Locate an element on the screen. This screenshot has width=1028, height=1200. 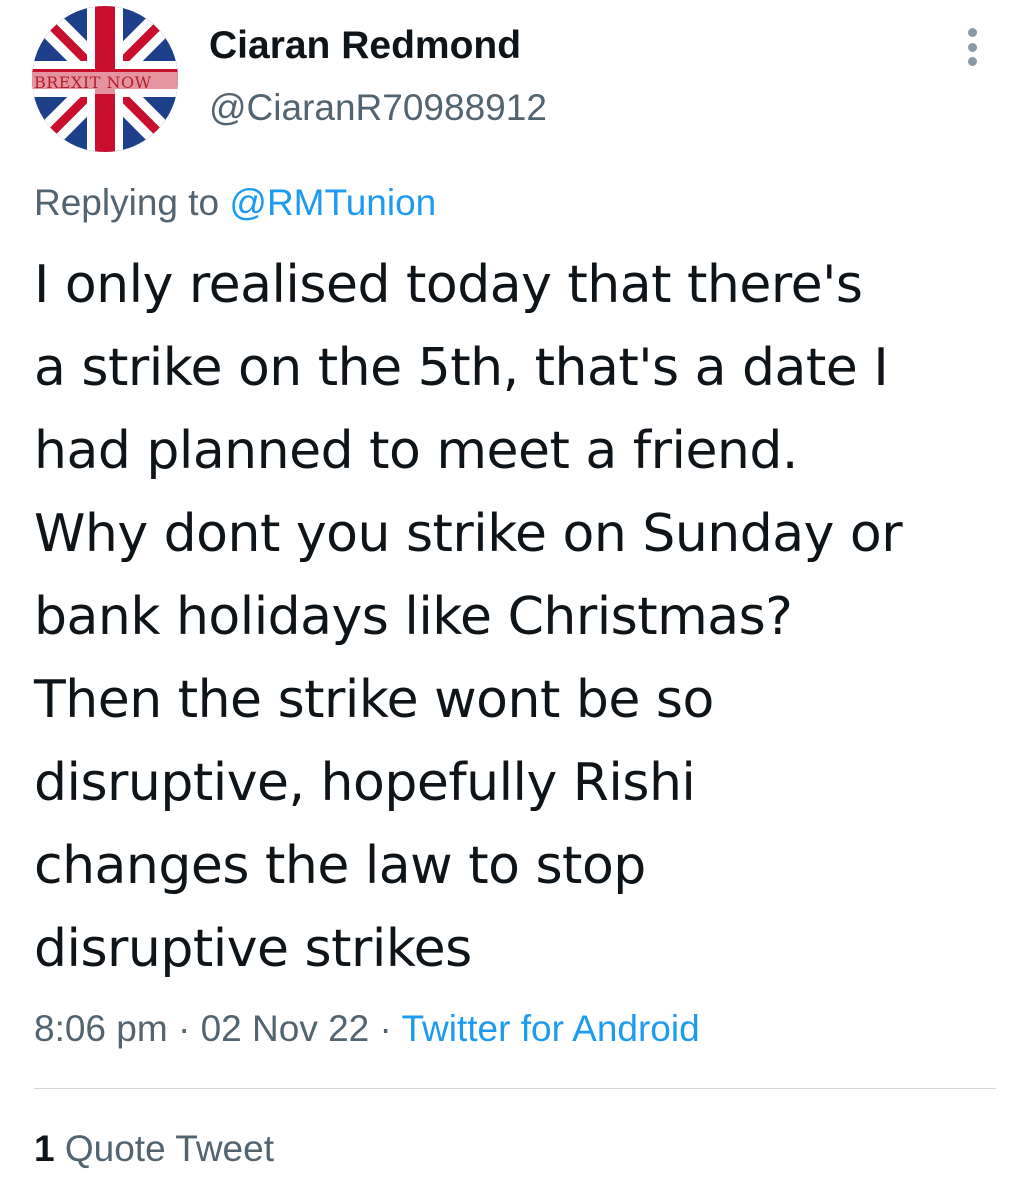
avatar-banner-text: BREXIT NOW is located at coordinates (105, 83).